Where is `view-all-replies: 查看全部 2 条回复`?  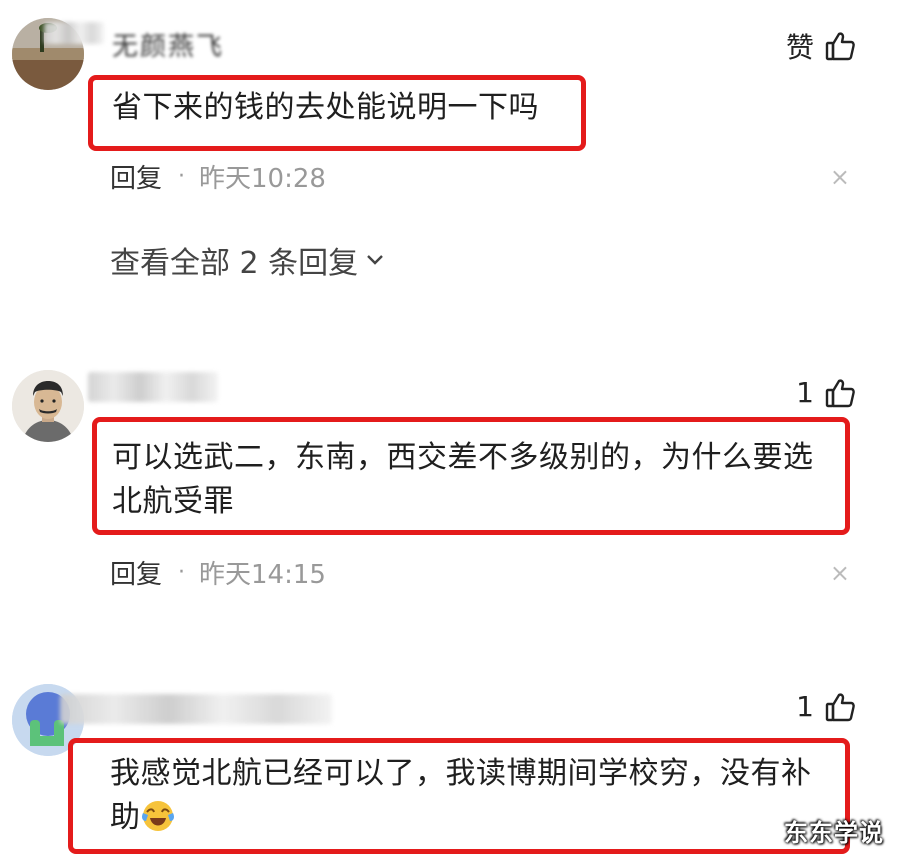
view-all-replies: 查看全部 2 条回复 is located at coordinates (248, 260).